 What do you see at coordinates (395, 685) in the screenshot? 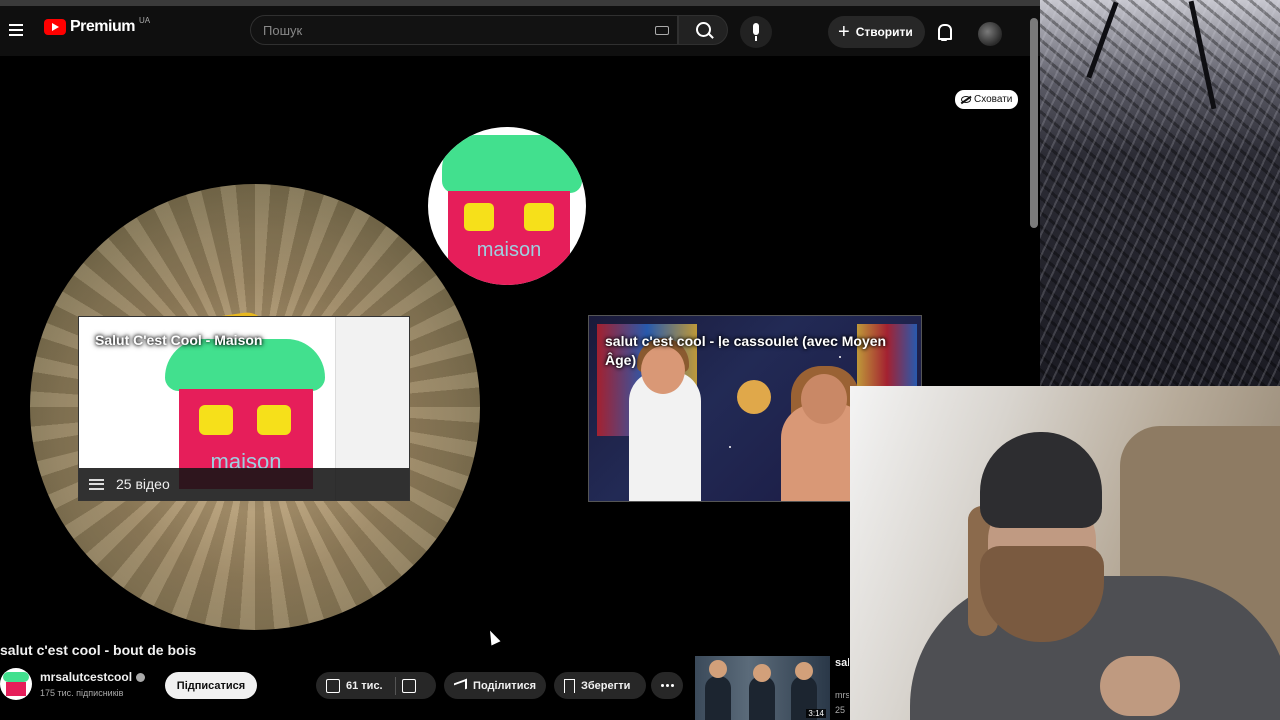
I see `like-divider` at bounding box center [395, 685].